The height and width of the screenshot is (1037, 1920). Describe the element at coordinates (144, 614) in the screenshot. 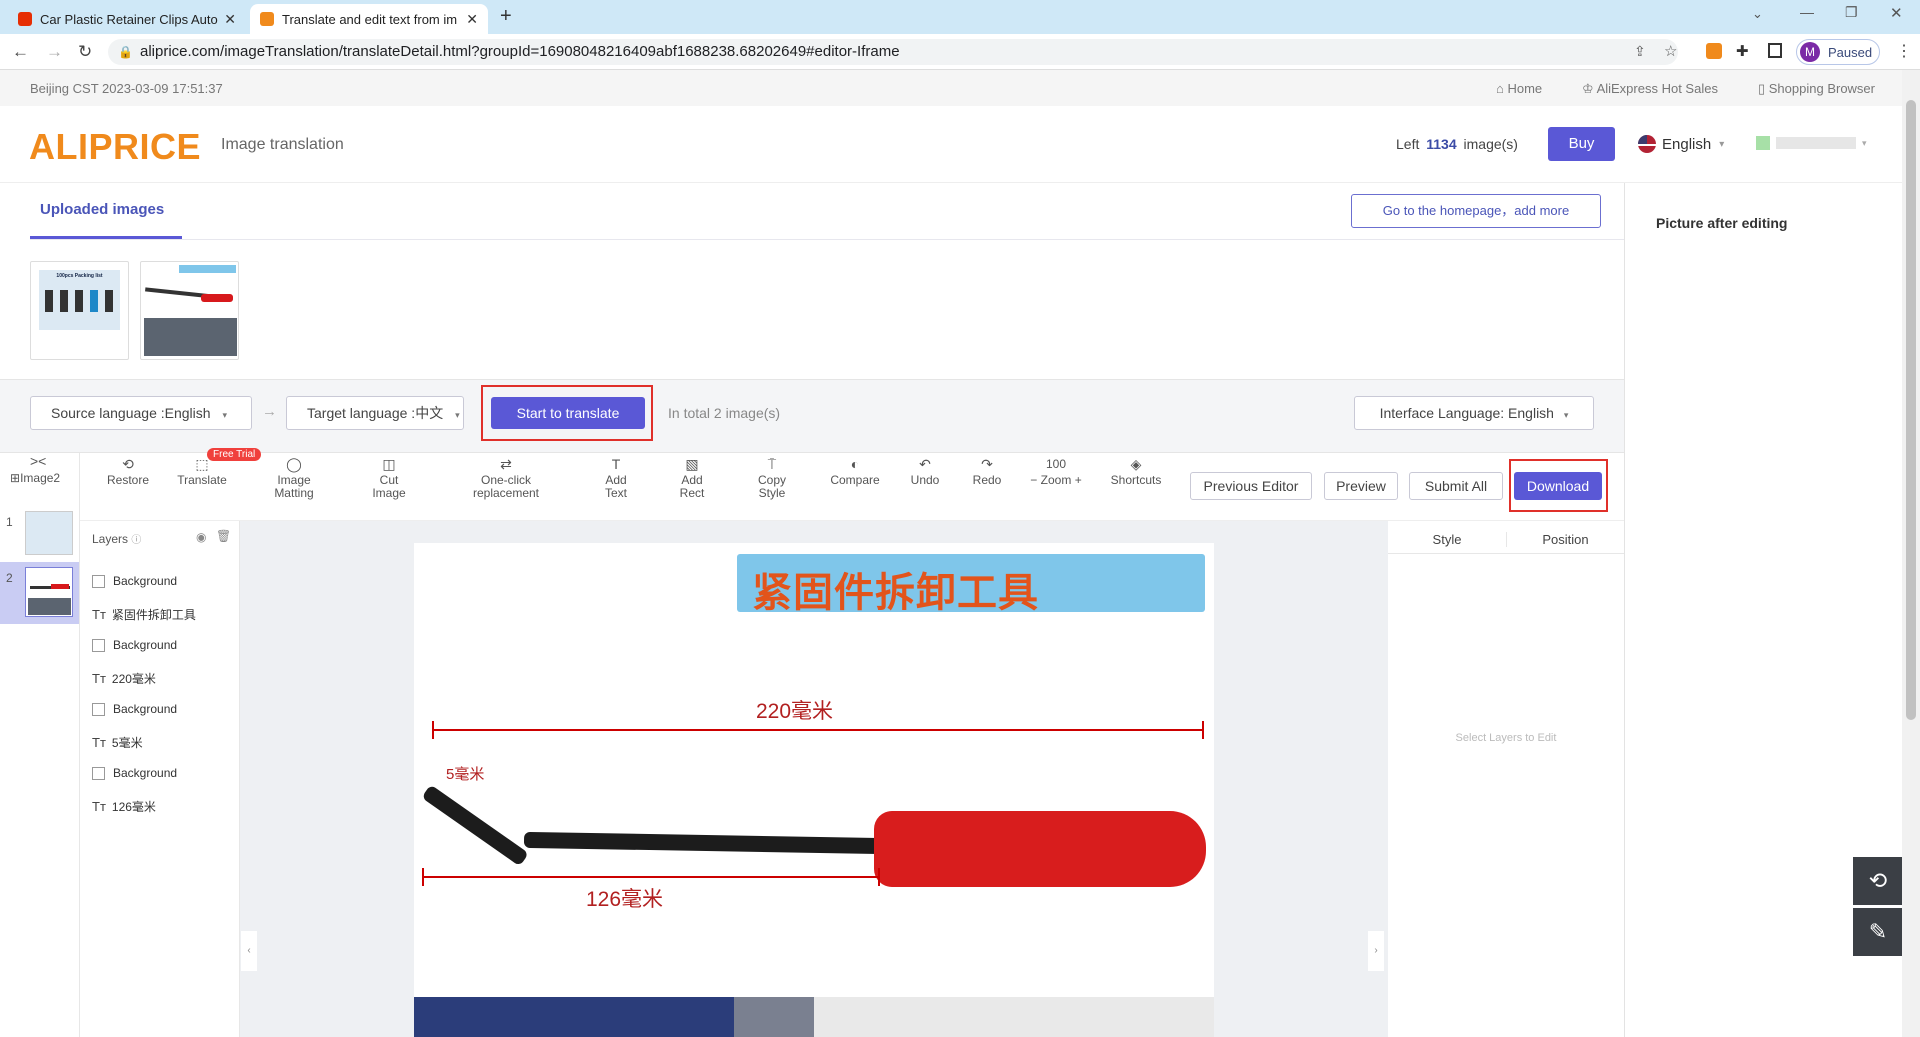

I see `layer-item: Tт 紧固件拆卸工具` at that location.